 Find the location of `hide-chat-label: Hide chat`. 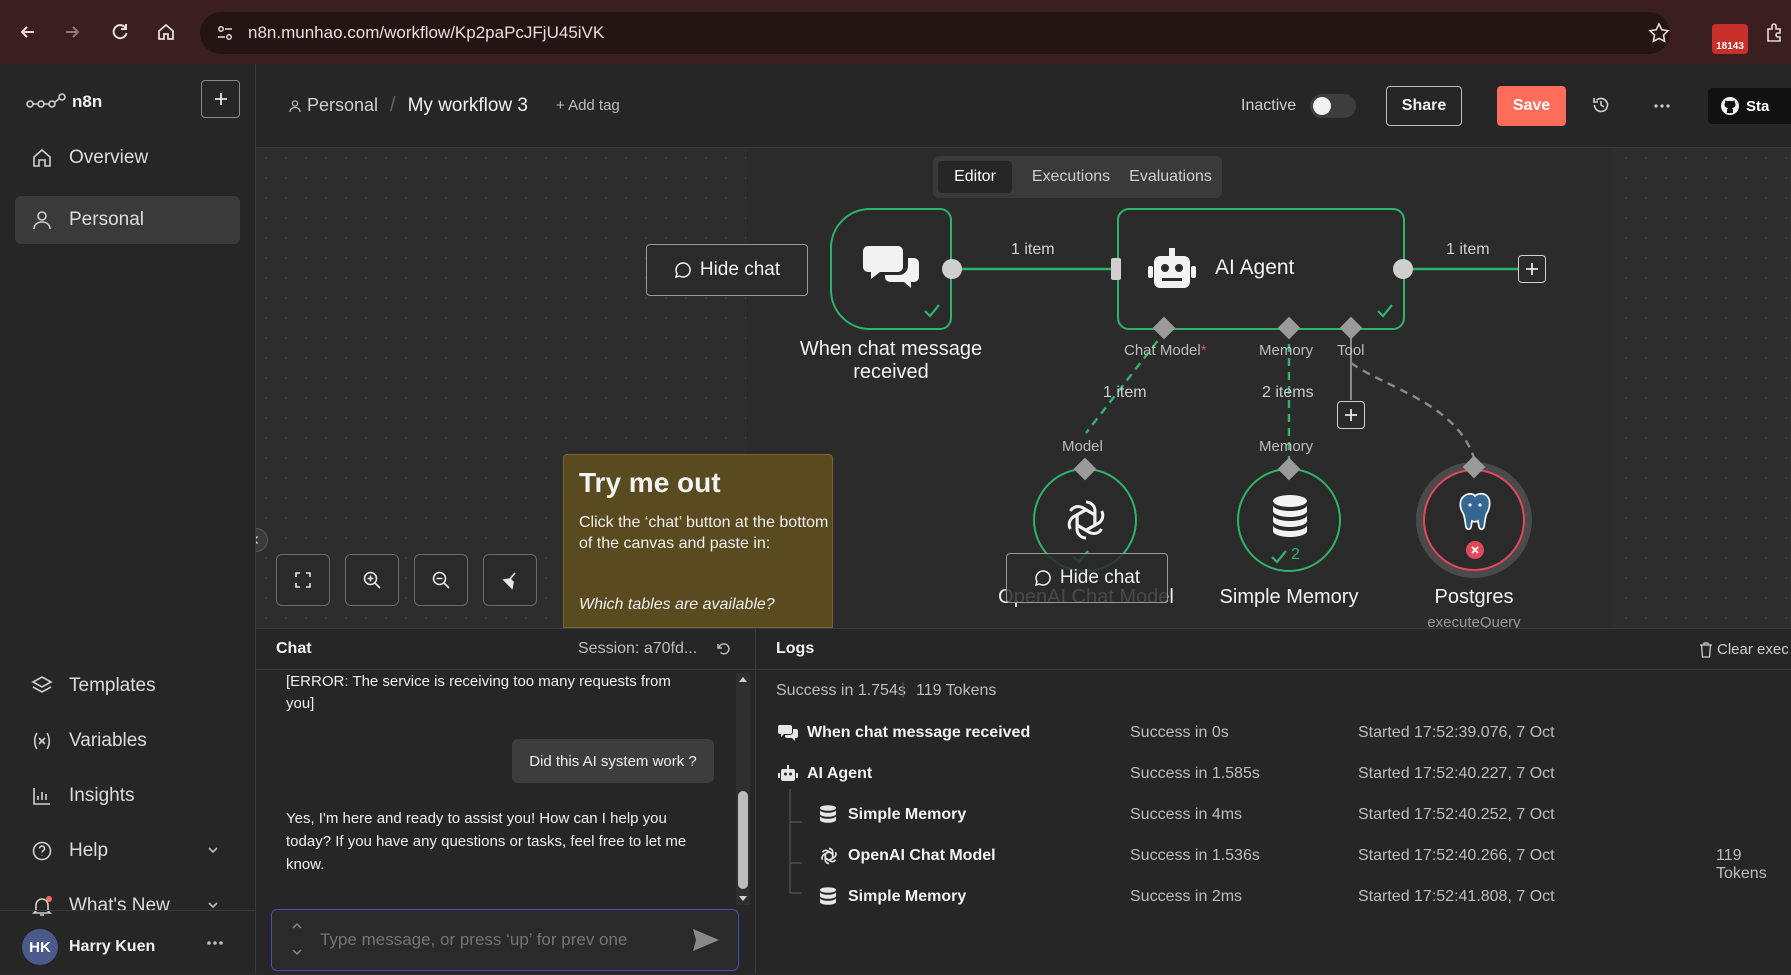

hide-chat-label: Hide chat is located at coordinates (740, 269).